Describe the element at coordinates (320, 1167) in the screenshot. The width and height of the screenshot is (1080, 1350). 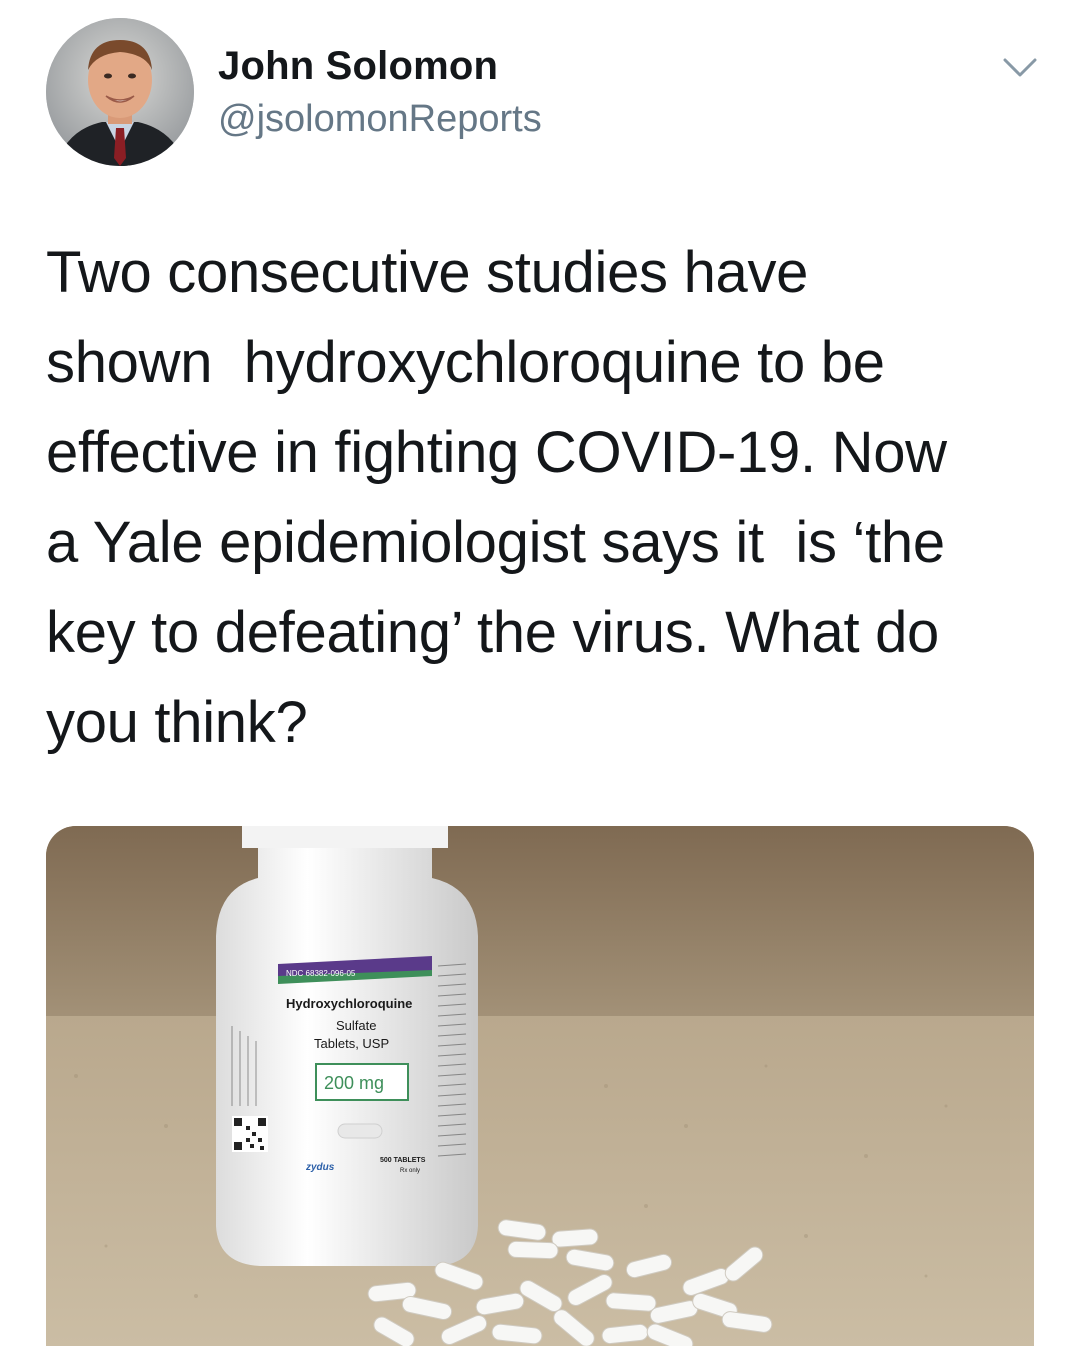
I see `label-brand: zydus` at that location.